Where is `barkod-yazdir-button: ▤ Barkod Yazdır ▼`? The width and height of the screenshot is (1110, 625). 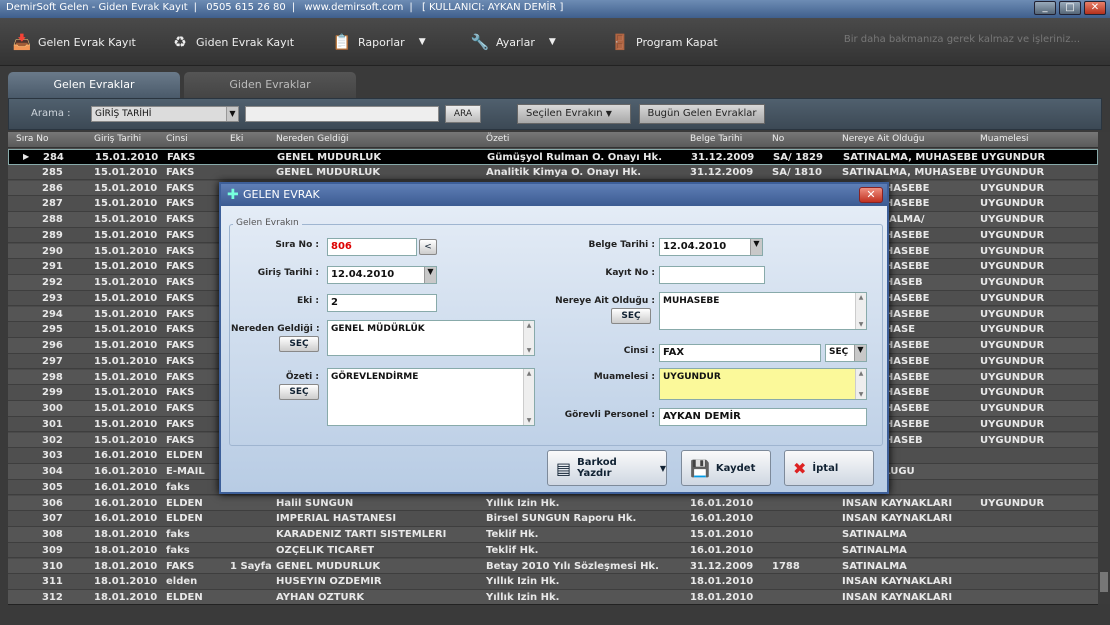 barkod-yazdir-button: ▤ Barkod Yazdır ▼ is located at coordinates (607, 468).